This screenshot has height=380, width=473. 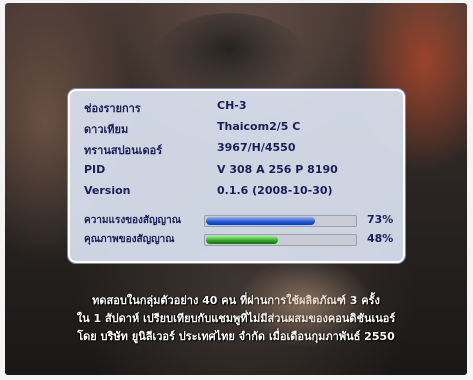 I want to click on transponder-value: 3967/H/4550, so click(x=256, y=147).